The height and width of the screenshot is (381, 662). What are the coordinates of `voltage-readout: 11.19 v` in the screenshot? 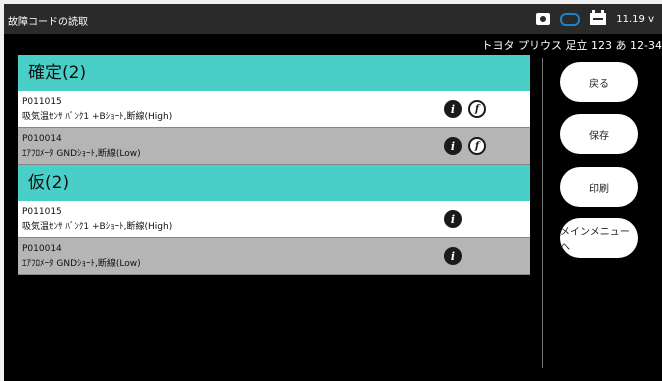 It's located at (635, 19).